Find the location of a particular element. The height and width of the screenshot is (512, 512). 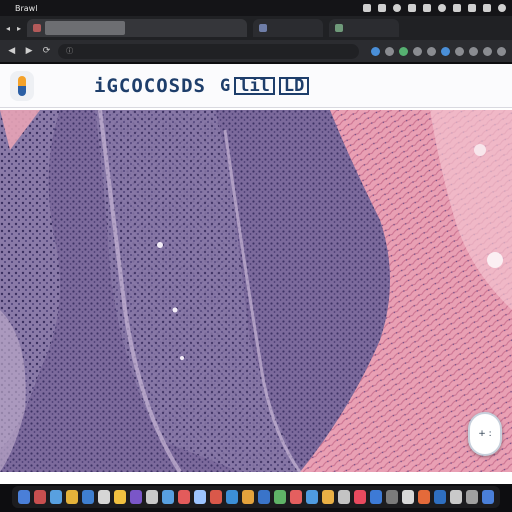

menubar: Brawl is located at coordinates (256, 8).